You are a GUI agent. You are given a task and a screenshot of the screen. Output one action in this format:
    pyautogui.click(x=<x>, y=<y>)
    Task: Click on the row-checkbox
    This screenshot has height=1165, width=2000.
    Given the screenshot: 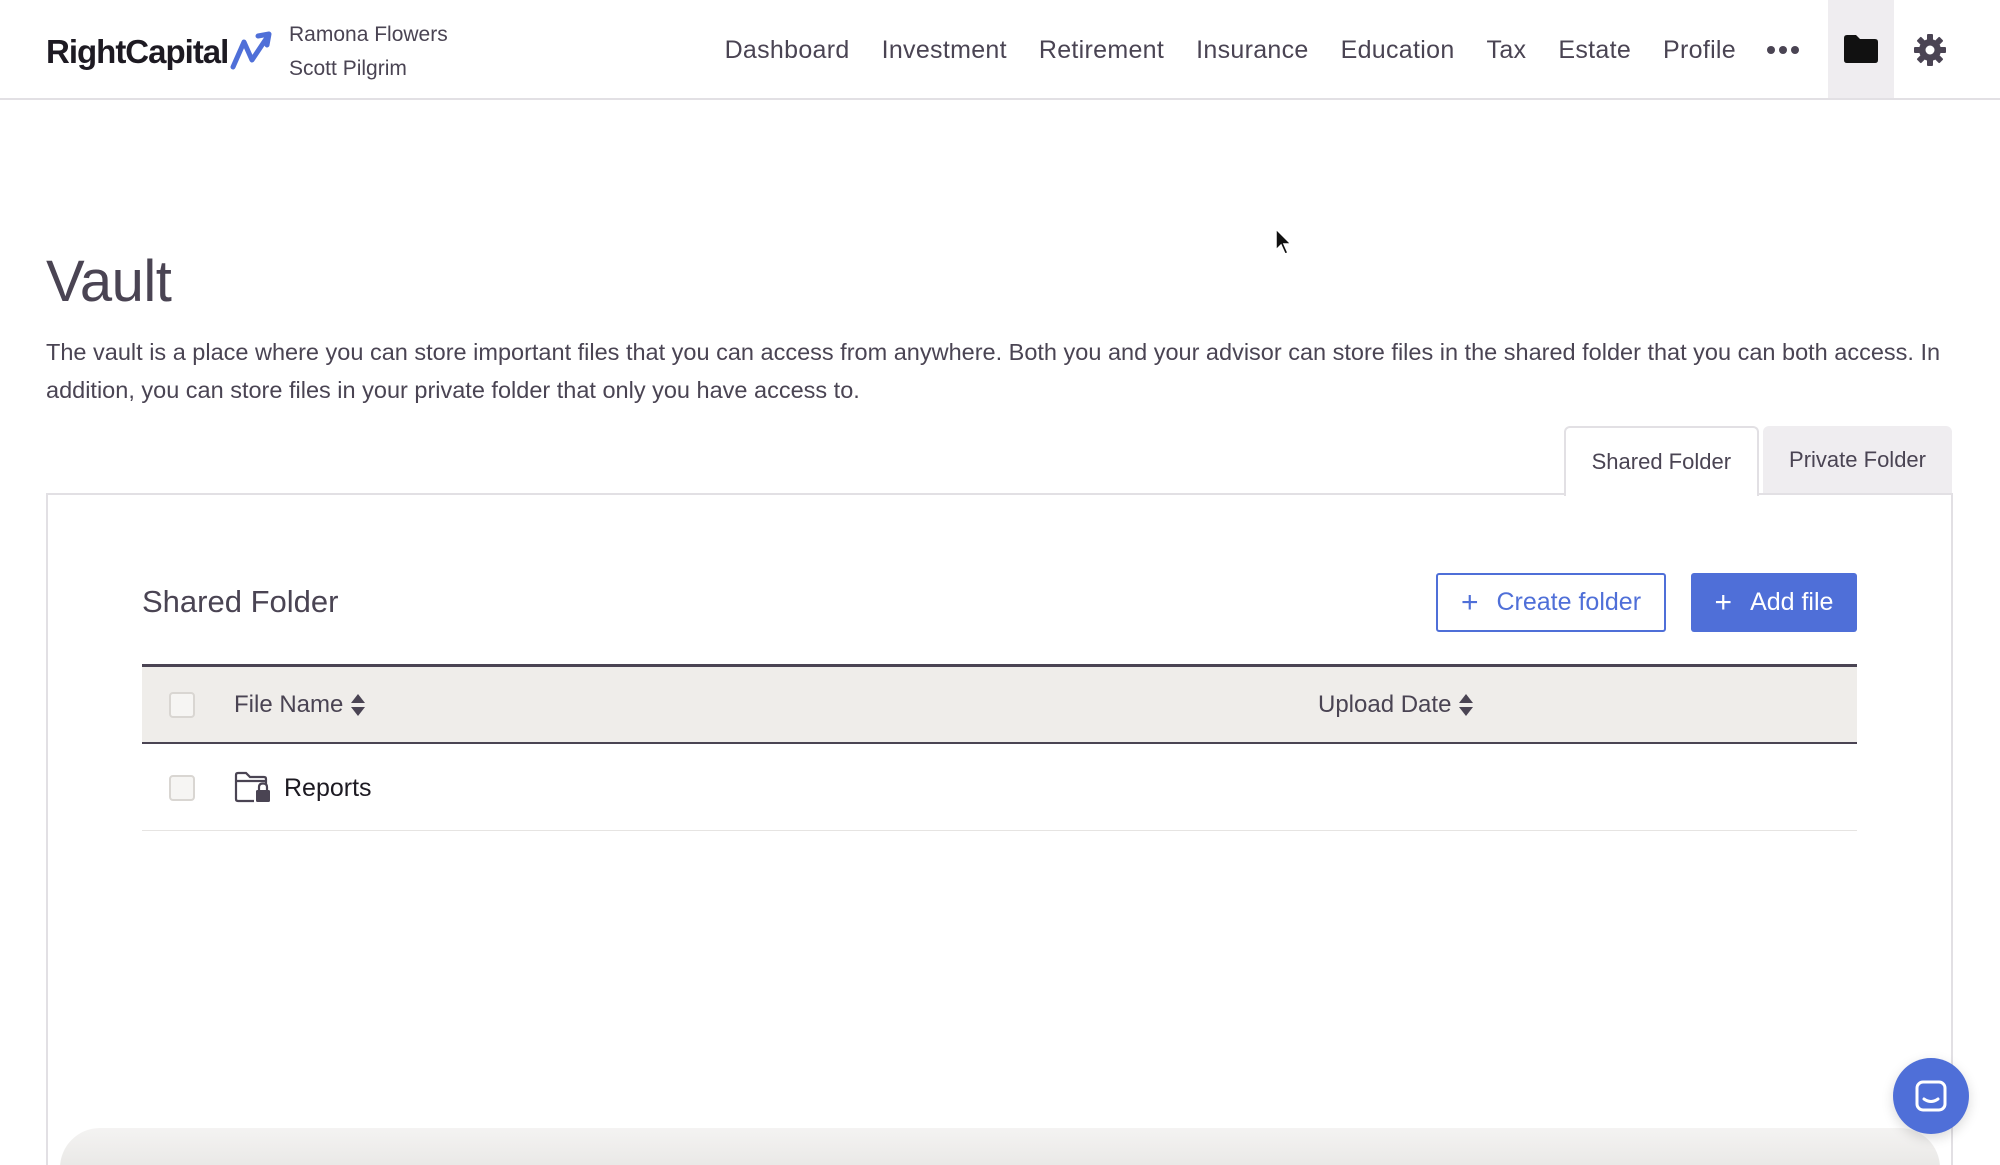 What is the action you would take?
    pyautogui.click(x=182, y=788)
    